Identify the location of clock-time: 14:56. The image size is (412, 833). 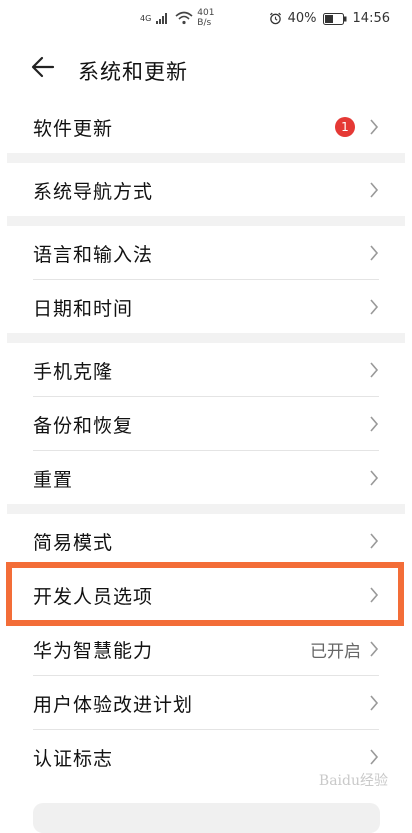
(371, 18).